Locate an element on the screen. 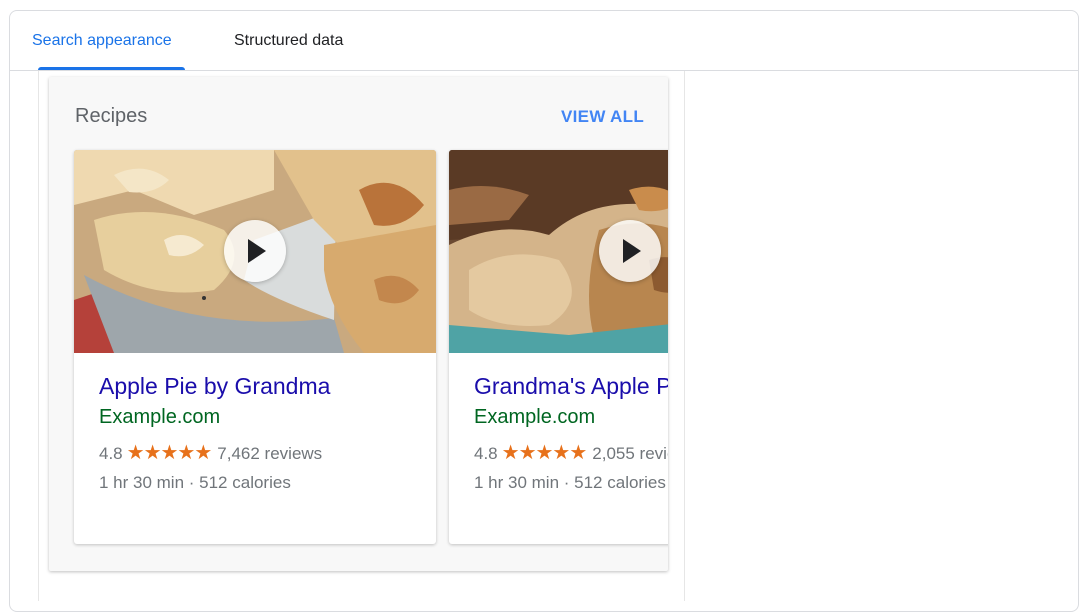 This screenshot has height=612, width=1090. active-tab-indicator is located at coordinates (111, 68).